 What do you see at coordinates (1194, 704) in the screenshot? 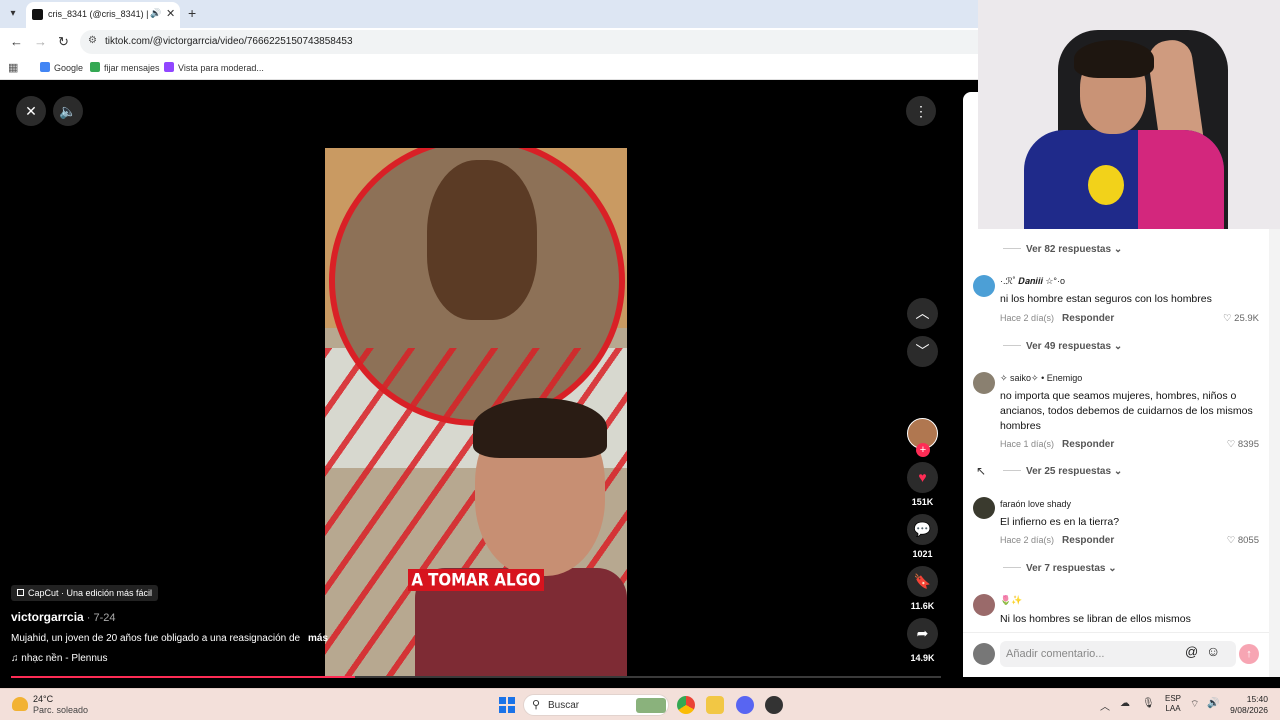
I see `wifi-icon: ⌔` at bounding box center [1194, 704].